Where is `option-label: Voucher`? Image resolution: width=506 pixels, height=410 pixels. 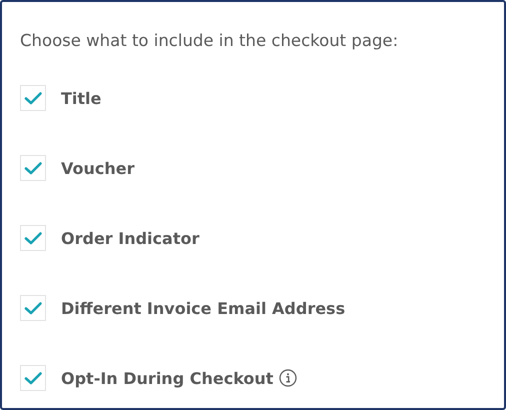 option-label: Voucher is located at coordinates (98, 168).